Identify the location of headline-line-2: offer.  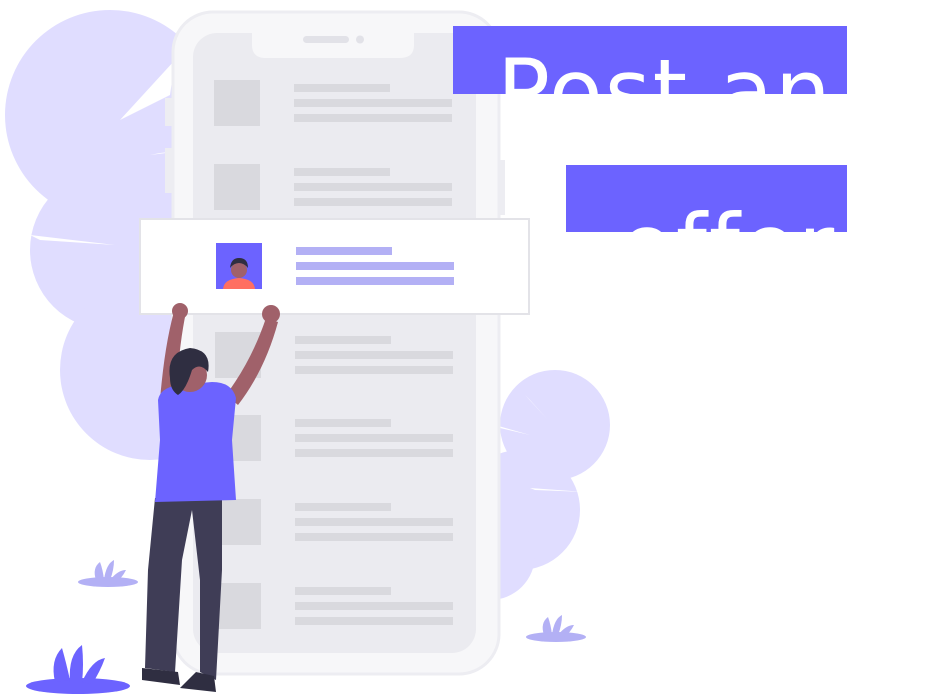
(728, 218).